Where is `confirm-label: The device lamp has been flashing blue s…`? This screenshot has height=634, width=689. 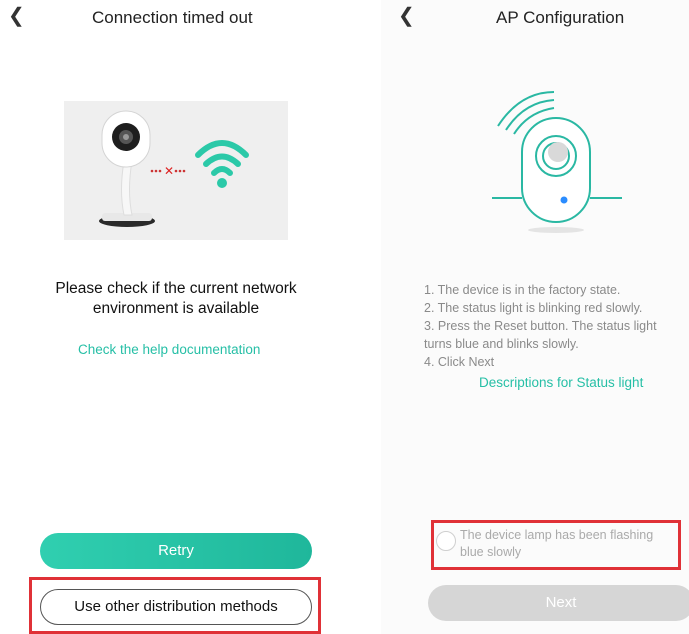
confirm-label: The device lamp has been flashing blue s… is located at coordinates (570, 544).